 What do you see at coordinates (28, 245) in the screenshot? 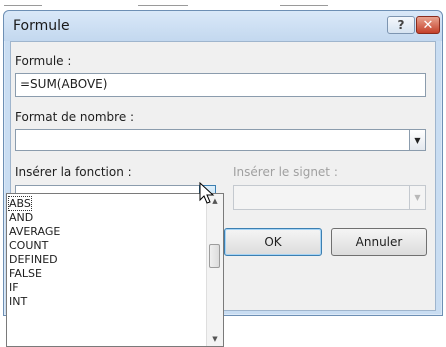
I see `list-item-count: COUNT` at bounding box center [28, 245].